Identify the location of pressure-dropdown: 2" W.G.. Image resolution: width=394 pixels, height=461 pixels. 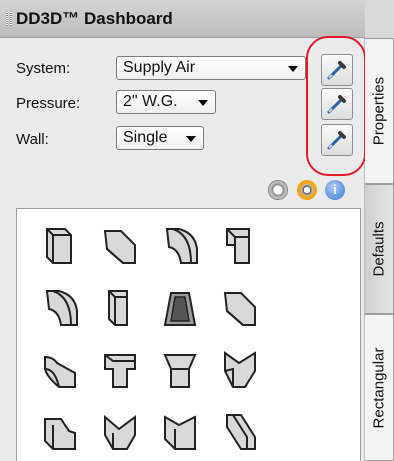
(166, 102).